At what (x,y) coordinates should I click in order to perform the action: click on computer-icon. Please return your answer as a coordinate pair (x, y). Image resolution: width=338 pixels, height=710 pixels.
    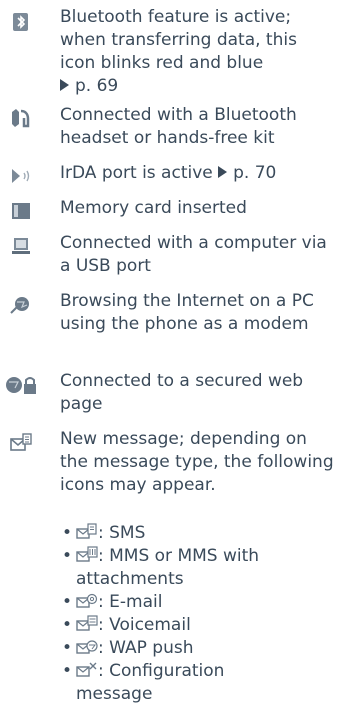
    Looking at the image, I should click on (21, 246).